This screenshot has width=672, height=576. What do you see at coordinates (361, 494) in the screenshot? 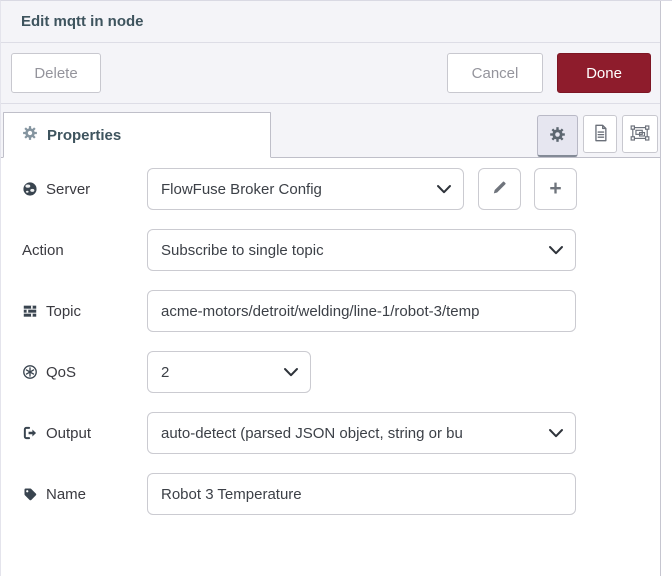
I see `name-input` at bounding box center [361, 494].